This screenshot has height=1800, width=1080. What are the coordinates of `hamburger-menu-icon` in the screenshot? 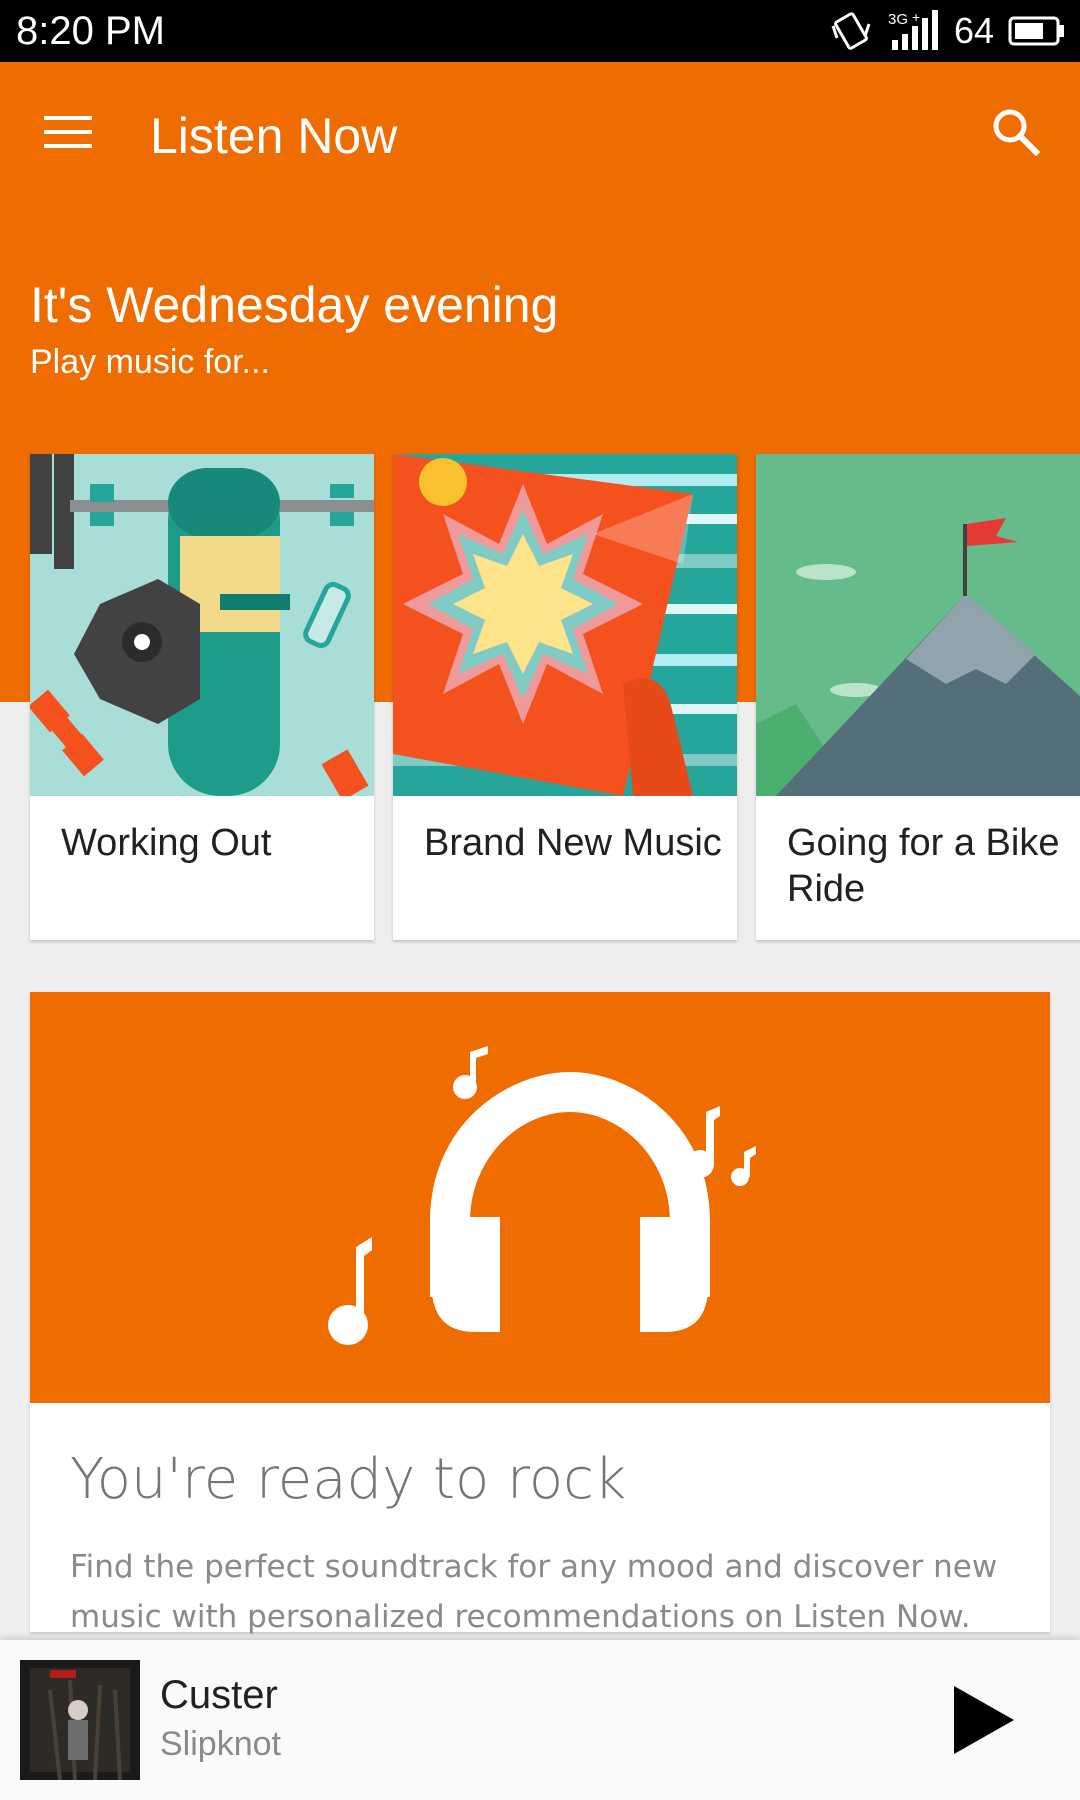 It's located at (68, 132).